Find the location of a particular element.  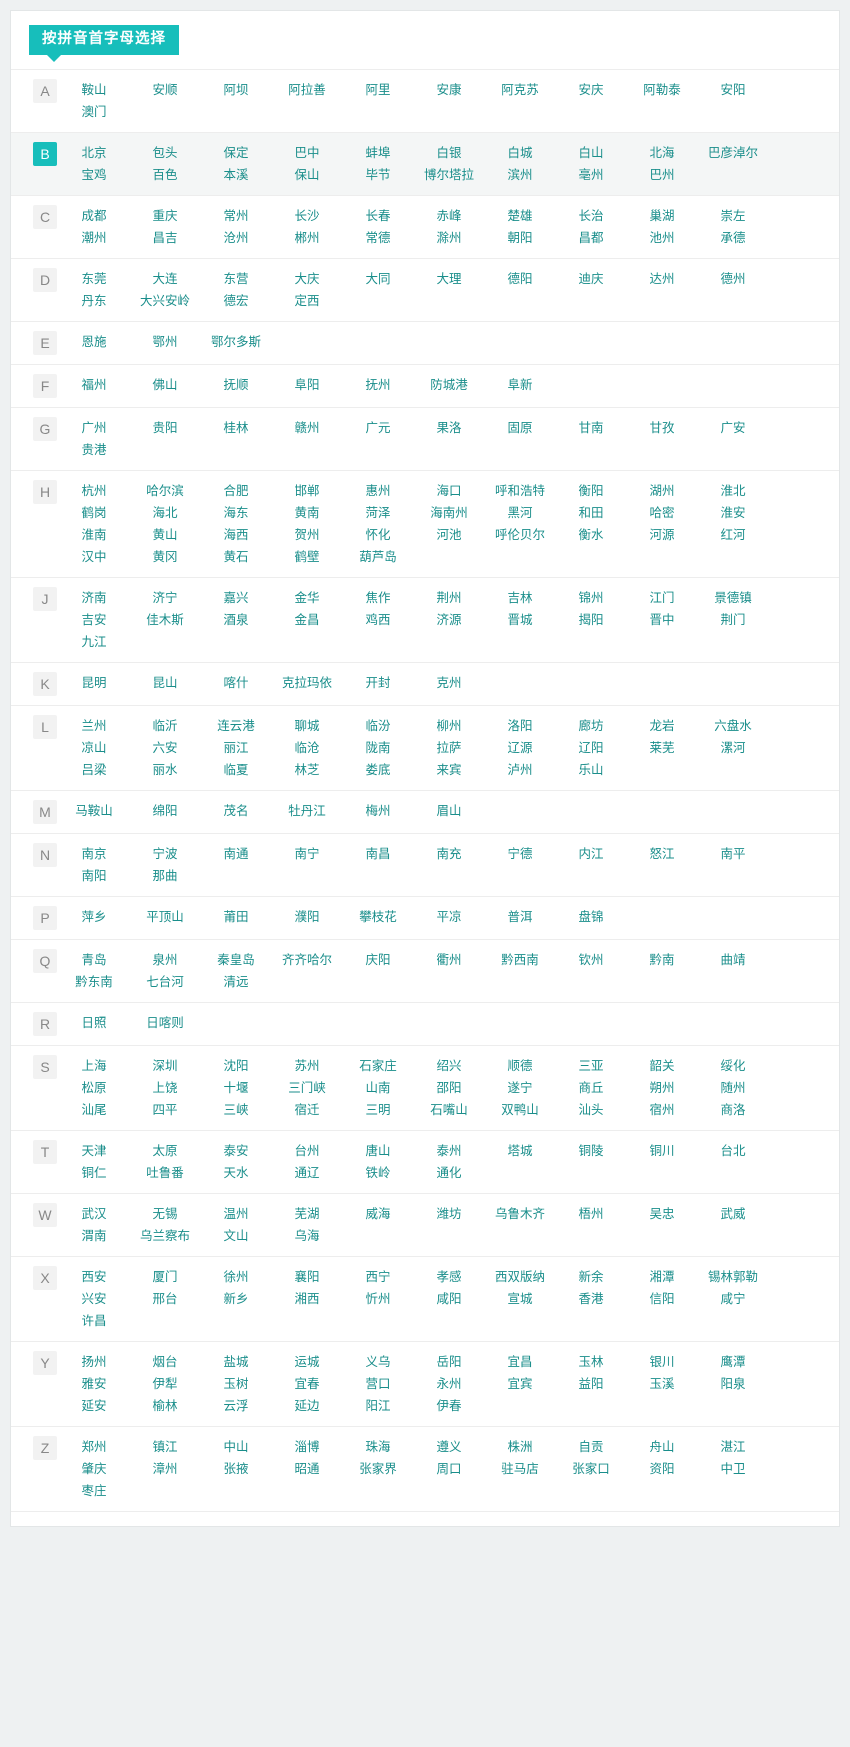

city-link: 阿里 is located at coordinates (378, 90).